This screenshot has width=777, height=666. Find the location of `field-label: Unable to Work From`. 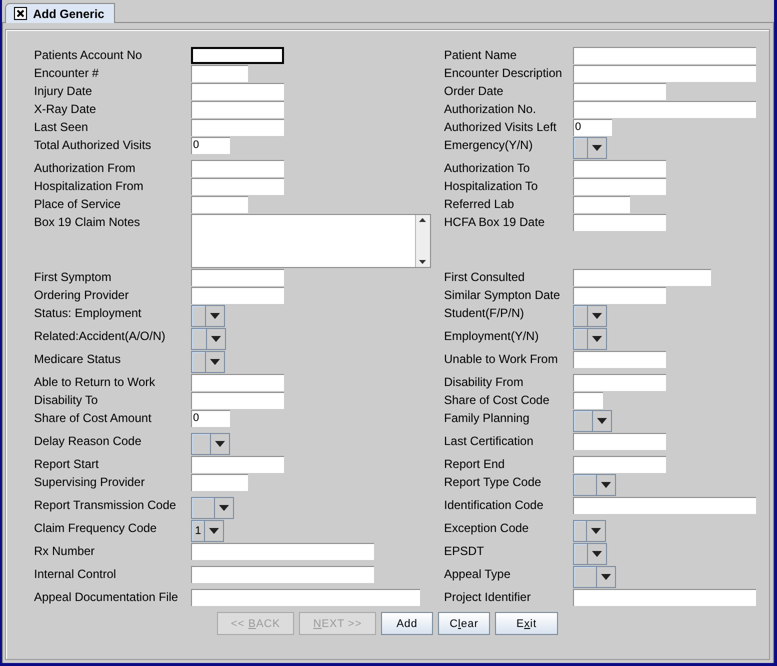

field-label: Unable to Work From is located at coordinates (501, 359).